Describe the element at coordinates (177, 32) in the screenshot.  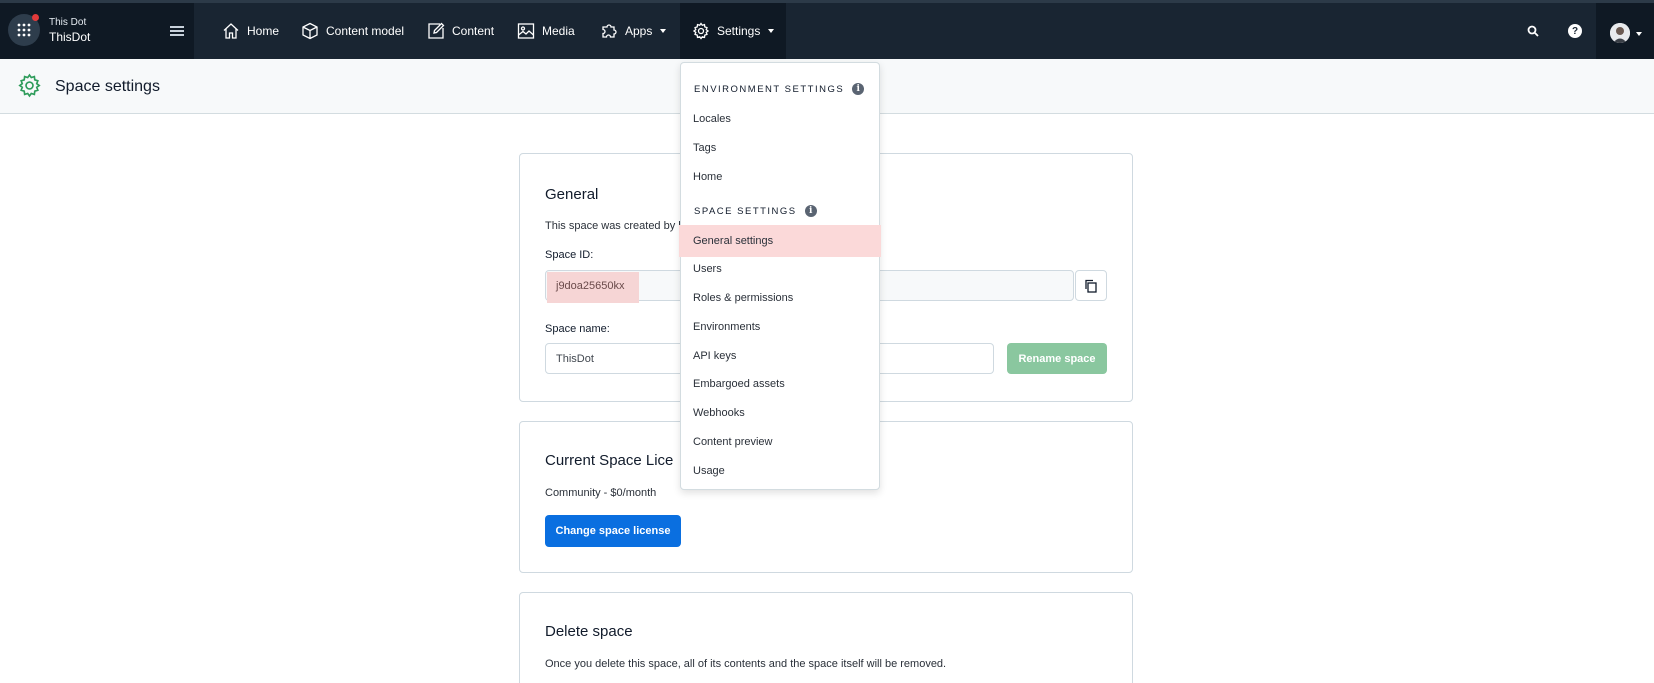
I see `menu-icon` at that location.